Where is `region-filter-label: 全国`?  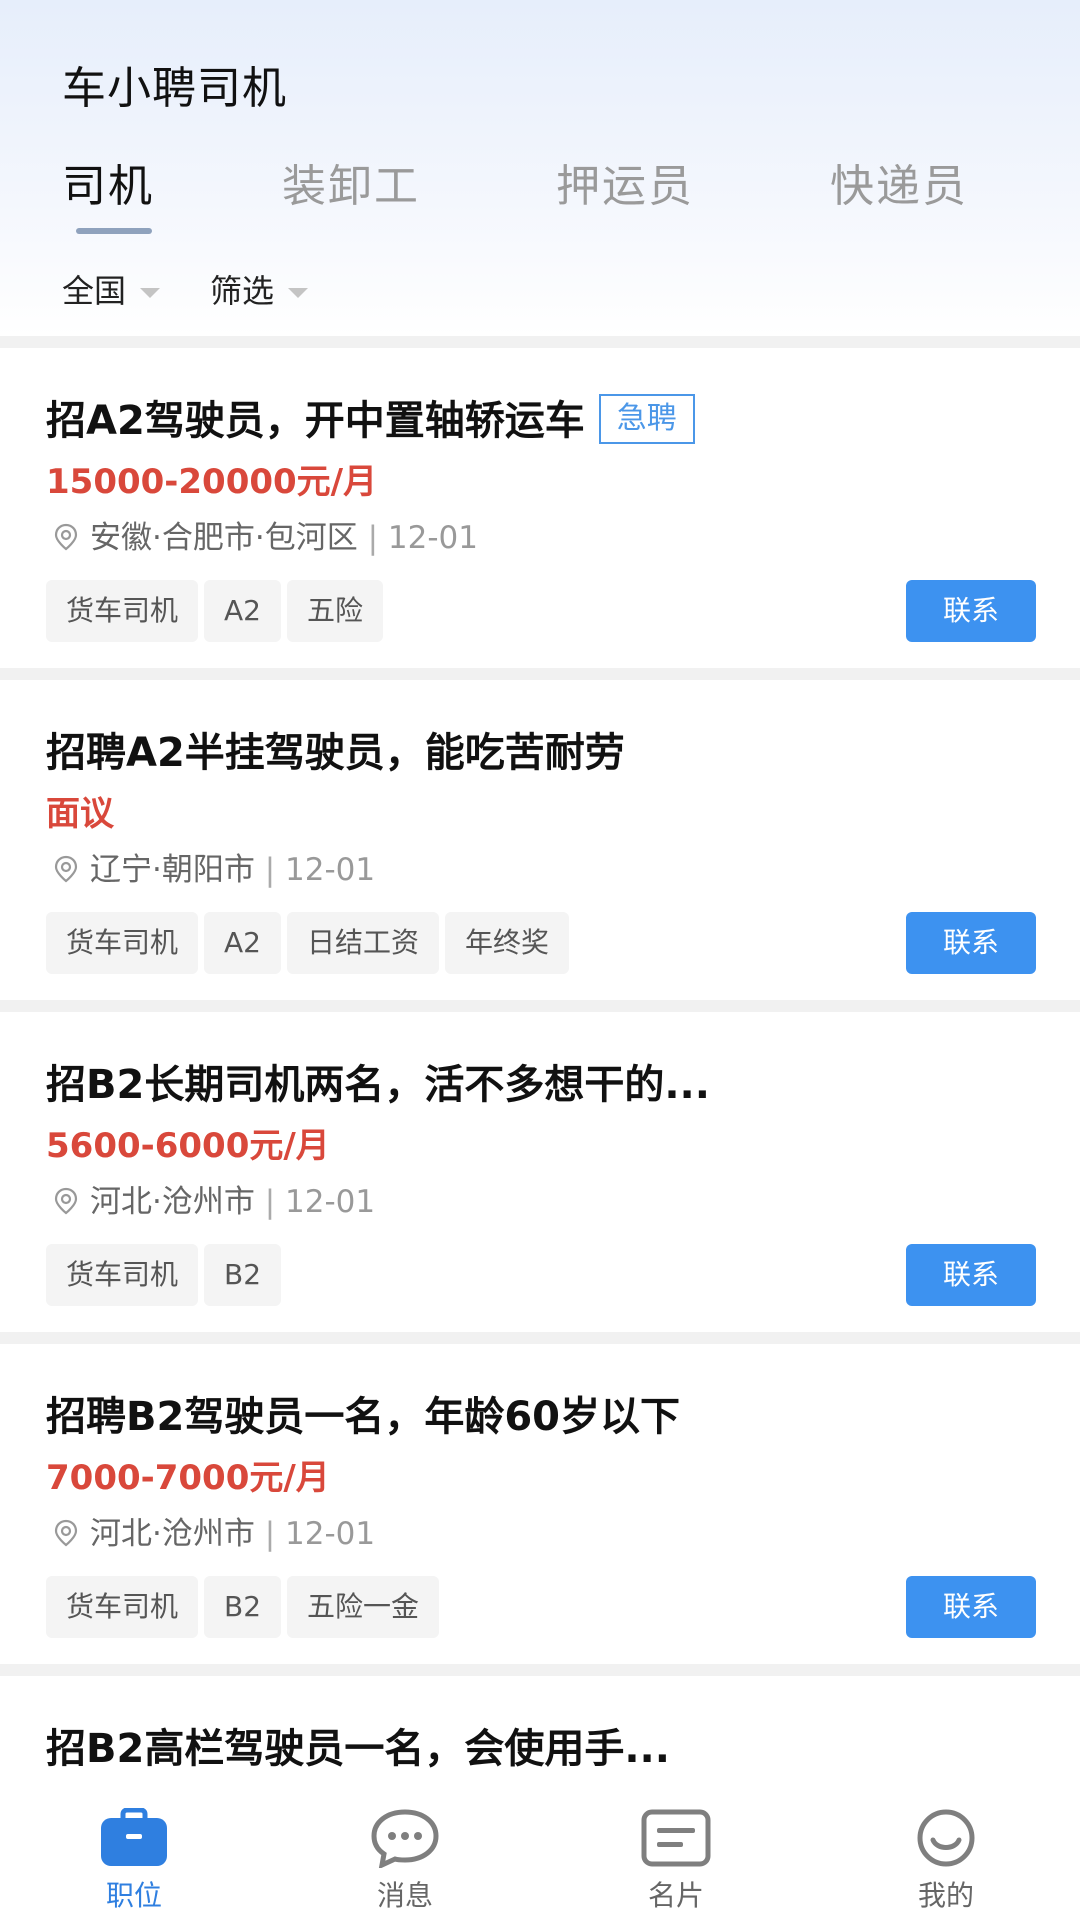 region-filter-label: 全国 is located at coordinates (94, 291).